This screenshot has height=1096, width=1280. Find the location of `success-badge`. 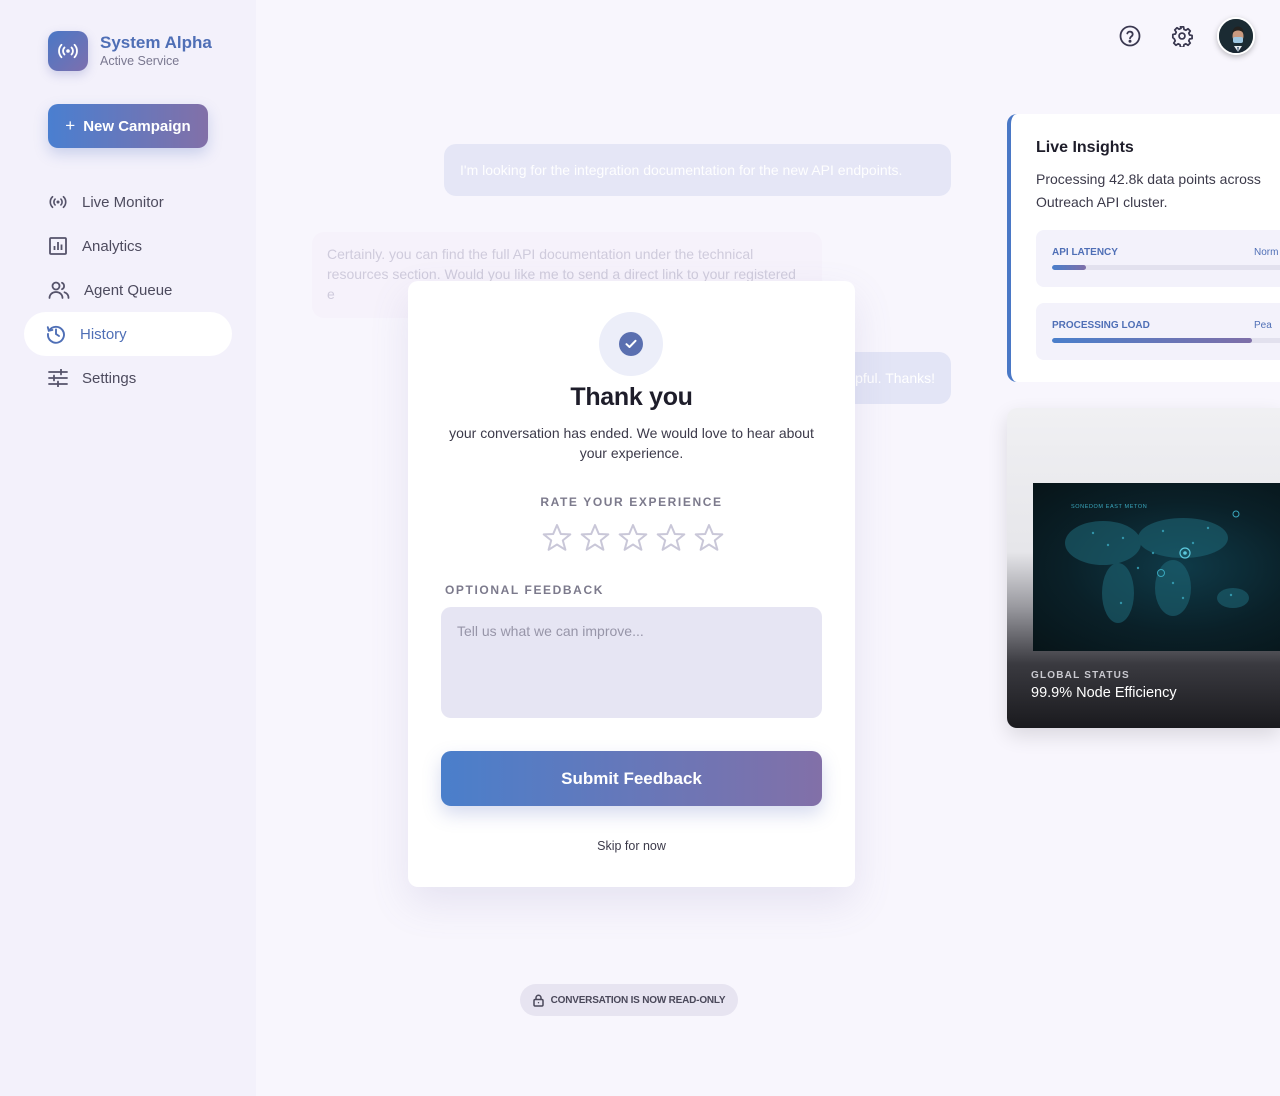

success-badge is located at coordinates (631, 344).